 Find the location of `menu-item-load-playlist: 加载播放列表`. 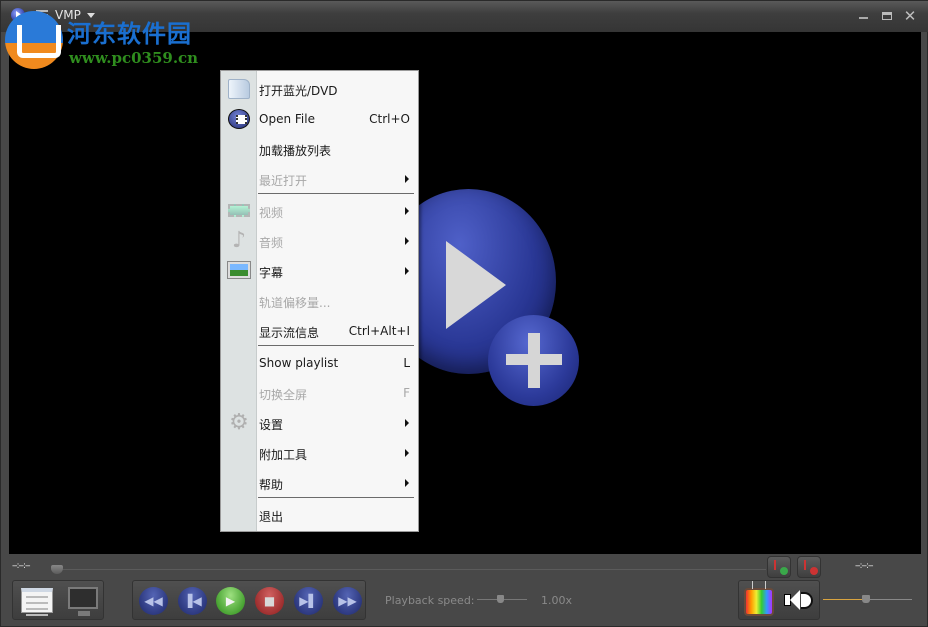

menu-item-load-playlist: 加载播放列表 is located at coordinates (319, 149).